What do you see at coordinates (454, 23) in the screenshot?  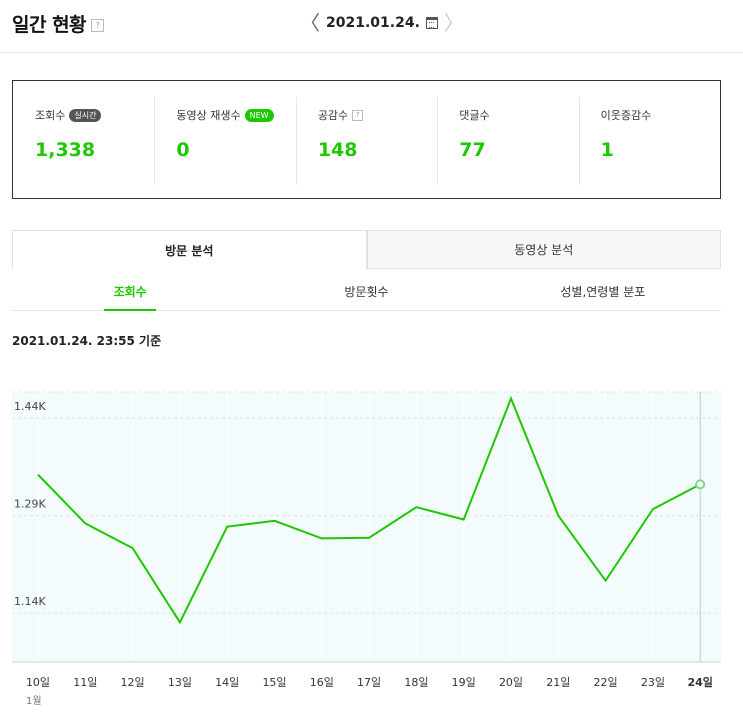 I see `chevron-right-icon: 〉` at bounding box center [454, 23].